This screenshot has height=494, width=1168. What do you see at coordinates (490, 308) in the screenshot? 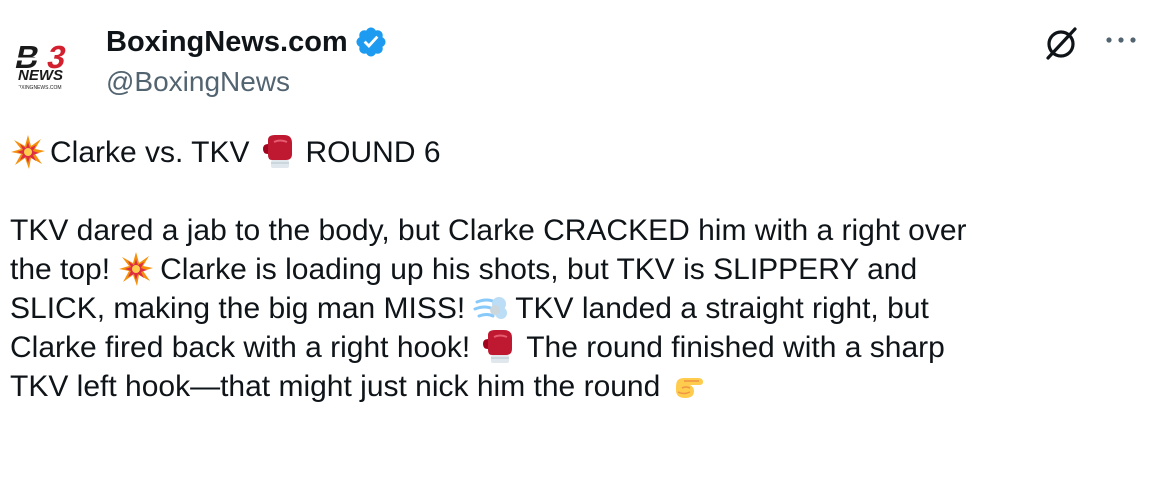
I see `dashing-away-emoji` at bounding box center [490, 308].